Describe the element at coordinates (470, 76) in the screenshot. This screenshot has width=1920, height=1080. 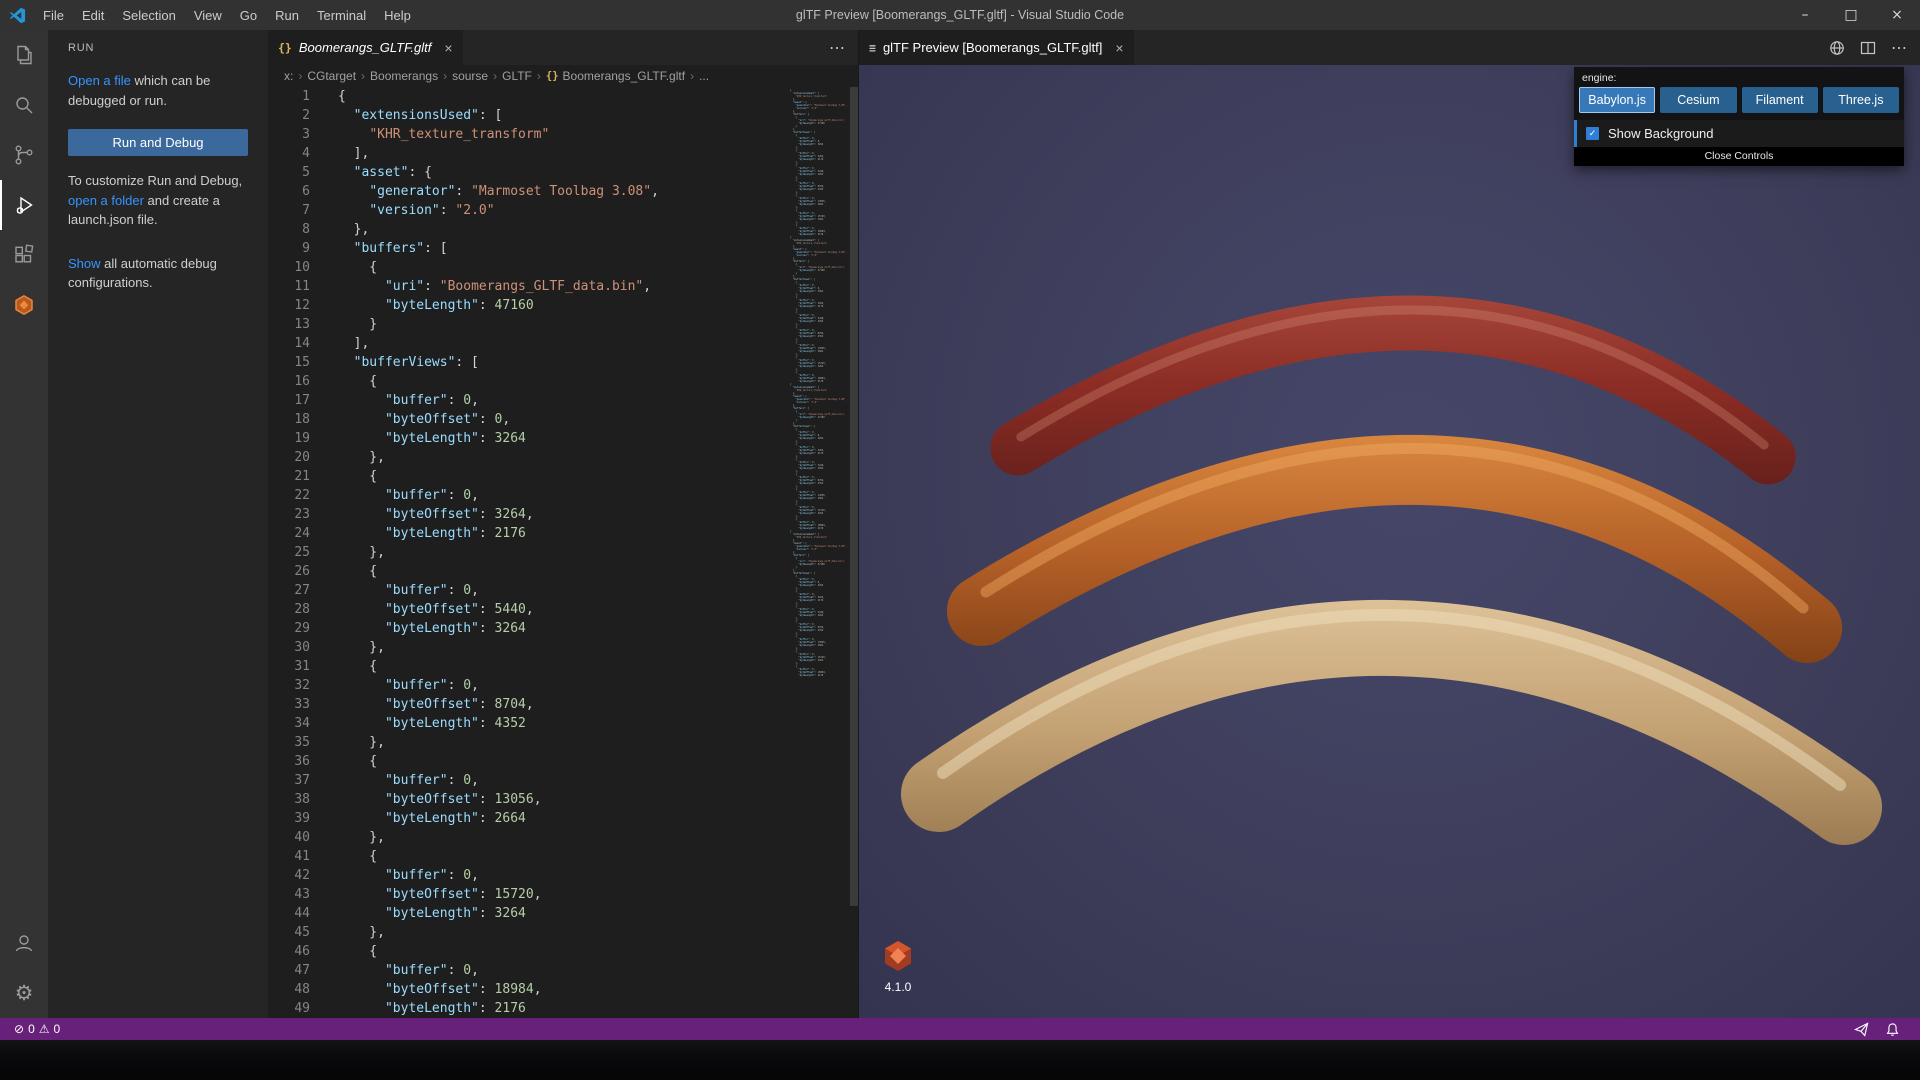
I see `breadcrumb-item: sourse` at that location.